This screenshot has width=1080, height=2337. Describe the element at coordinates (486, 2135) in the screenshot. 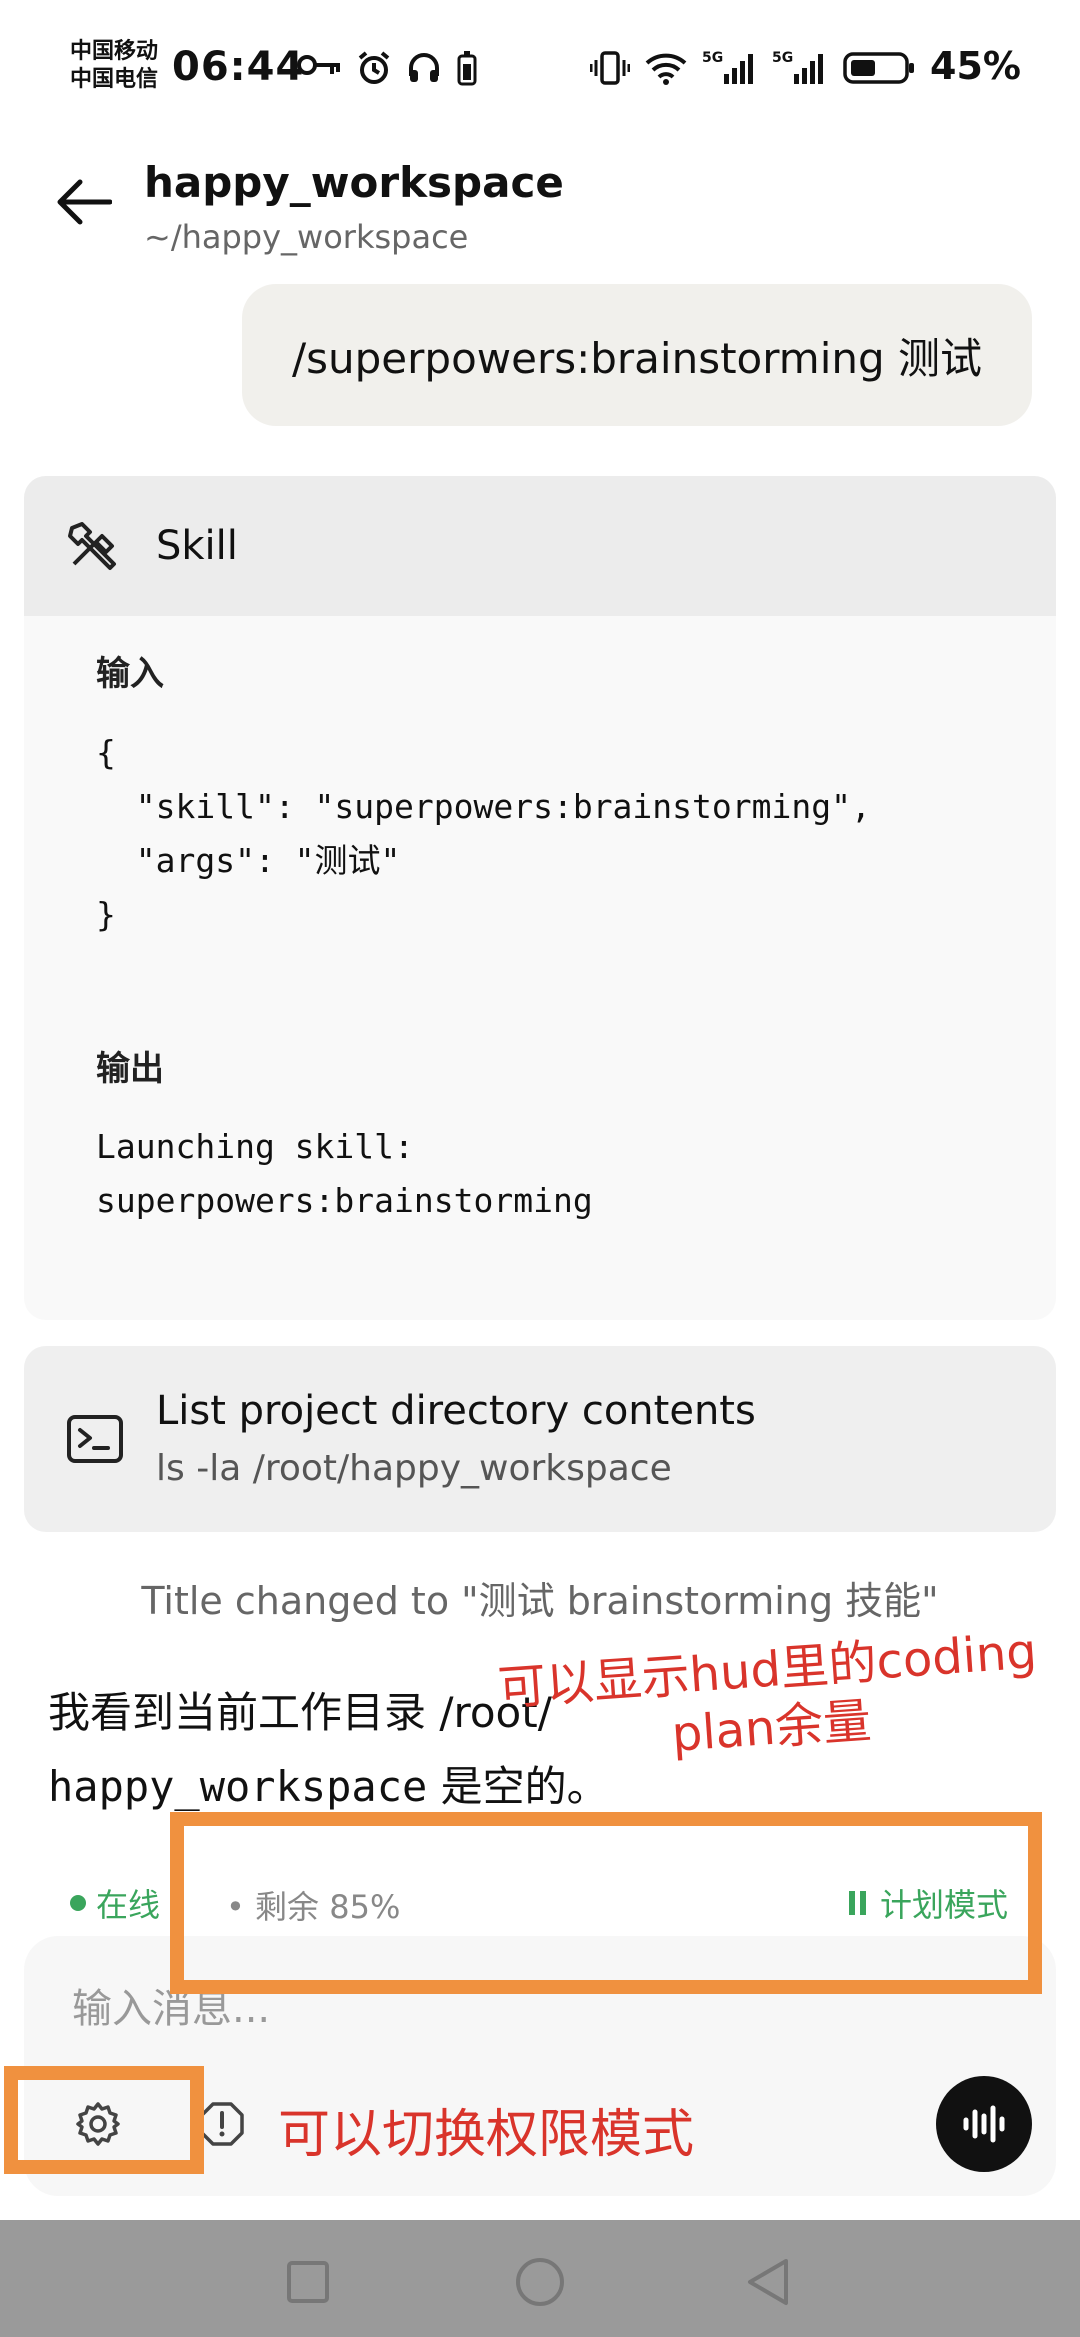

I see `permission-annotation-text: 可以切换权限模式` at that location.